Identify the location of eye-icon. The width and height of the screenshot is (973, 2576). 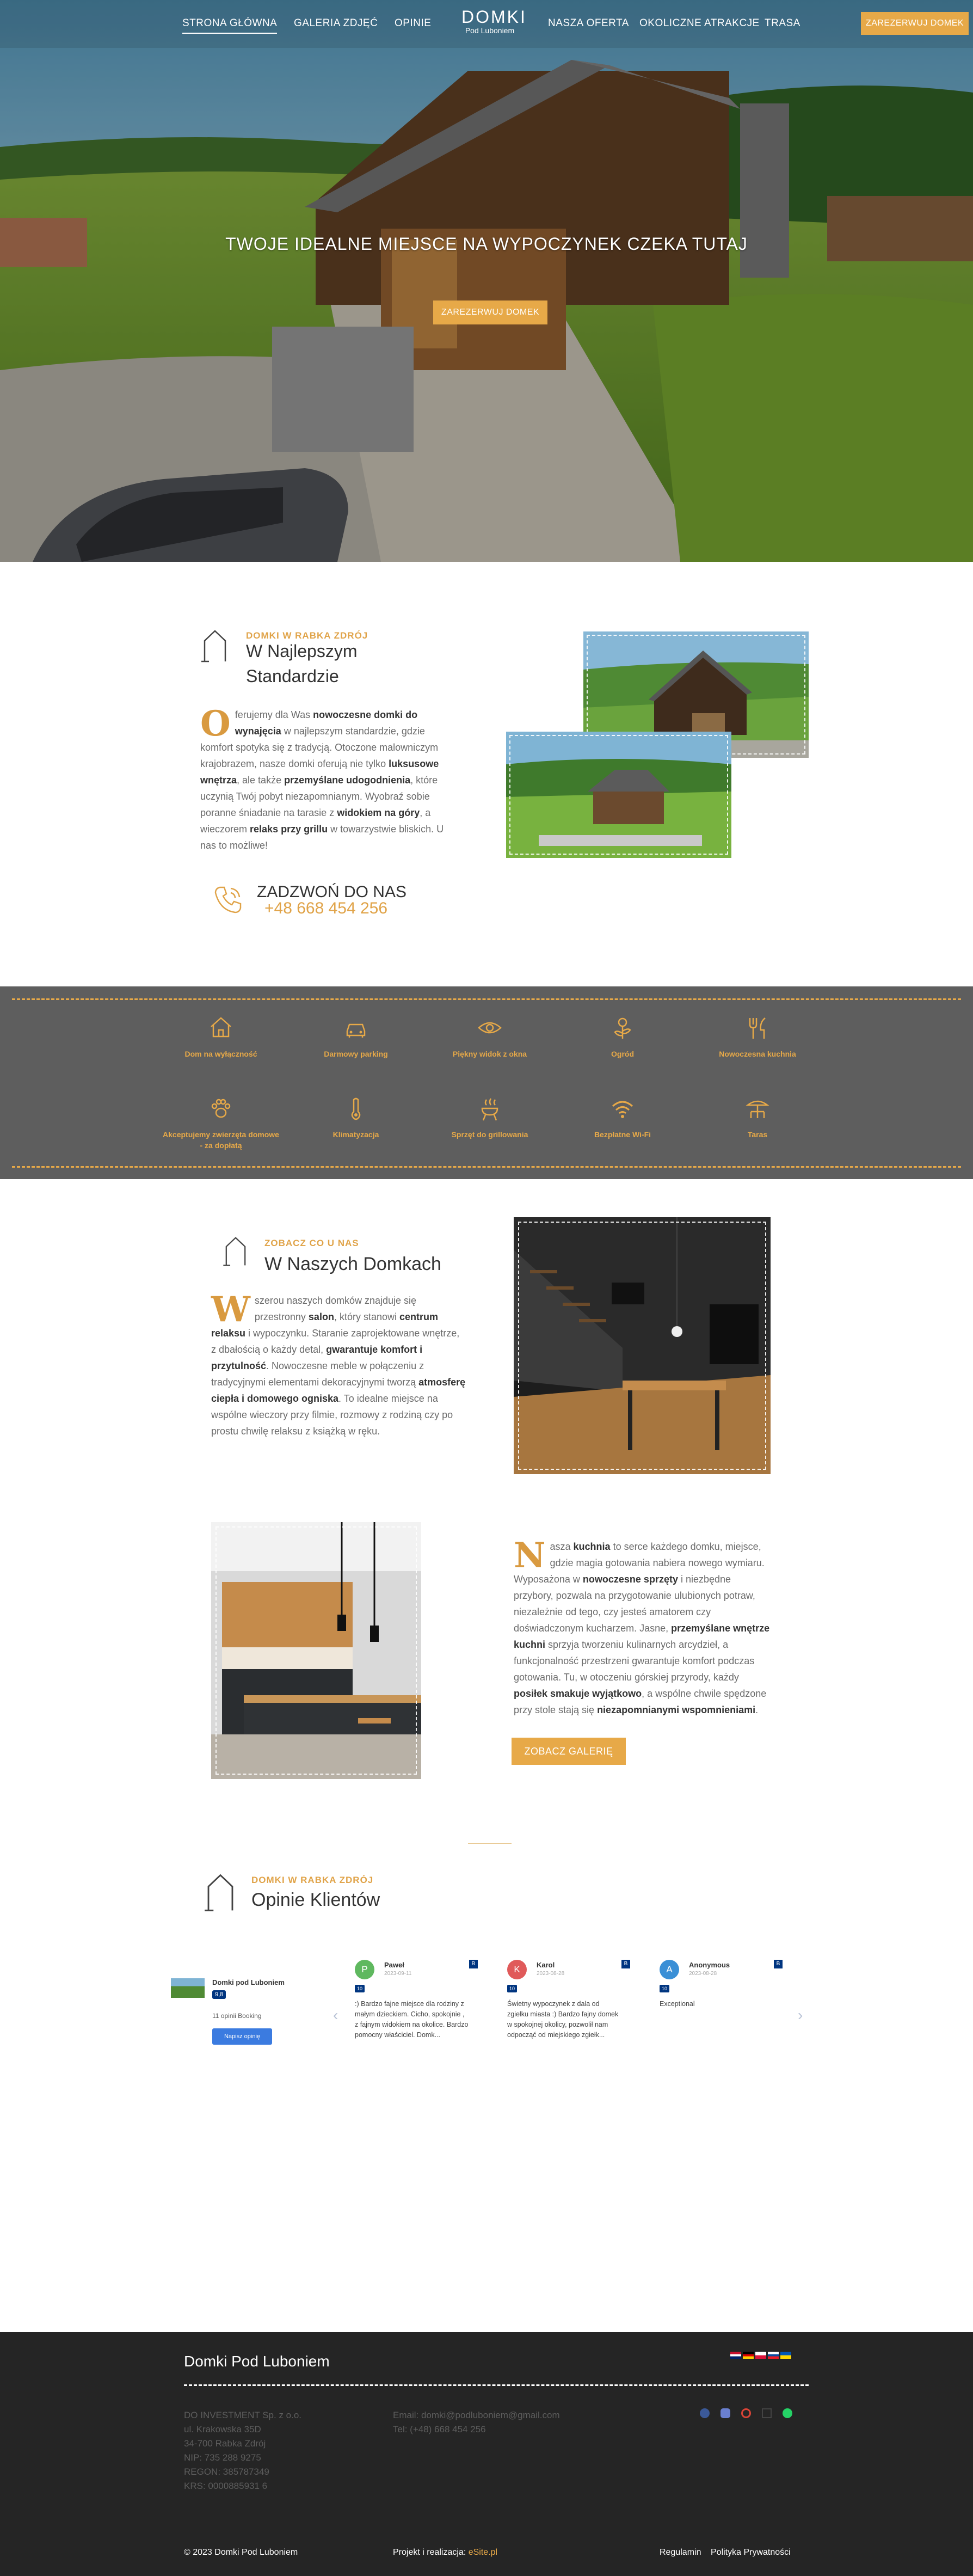
(490, 1028).